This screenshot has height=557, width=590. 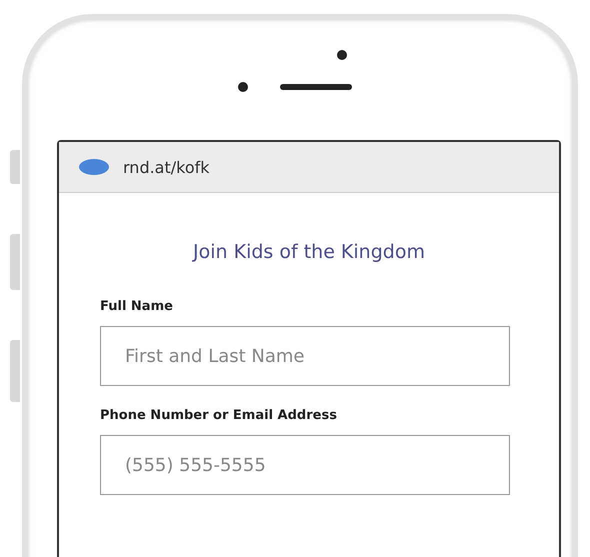 I want to click on input-field: First and Last Name, so click(x=305, y=356).